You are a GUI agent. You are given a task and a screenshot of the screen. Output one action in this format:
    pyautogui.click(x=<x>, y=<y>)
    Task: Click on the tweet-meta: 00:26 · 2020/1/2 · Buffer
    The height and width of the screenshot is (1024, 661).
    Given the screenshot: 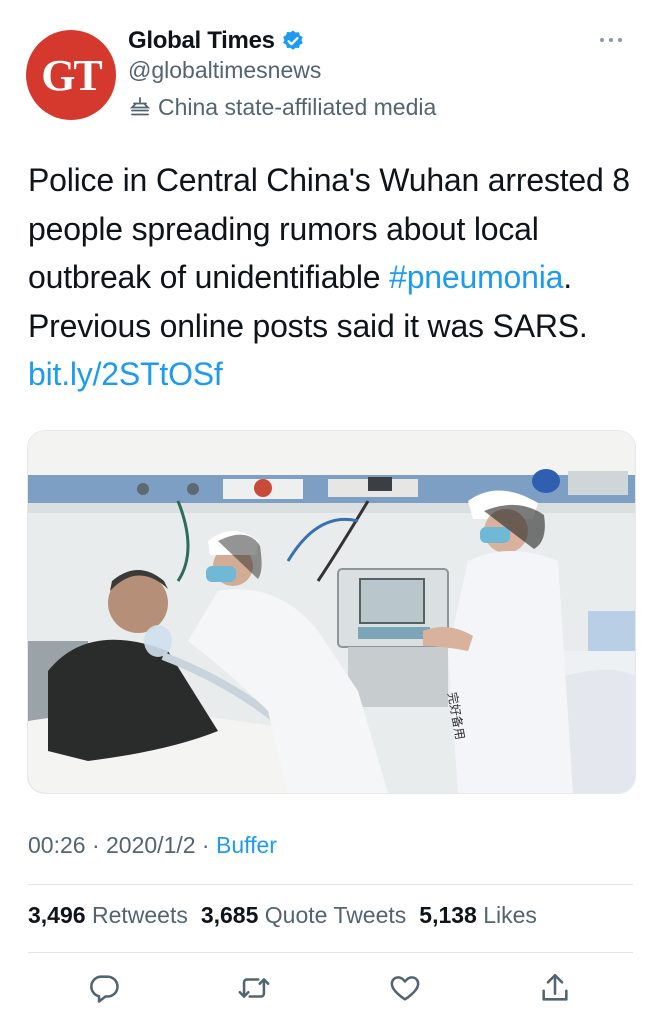 What is the action you would take?
    pyautogui.click(x=152, y=845)
    